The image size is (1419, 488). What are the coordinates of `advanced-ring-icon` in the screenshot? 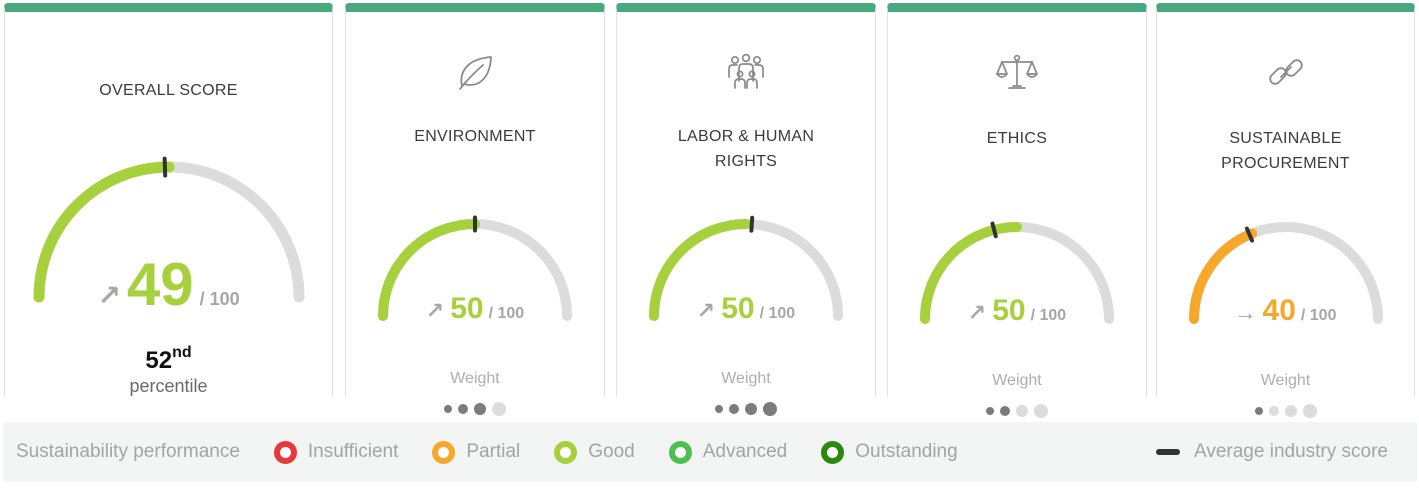 It's located at (680, 452).